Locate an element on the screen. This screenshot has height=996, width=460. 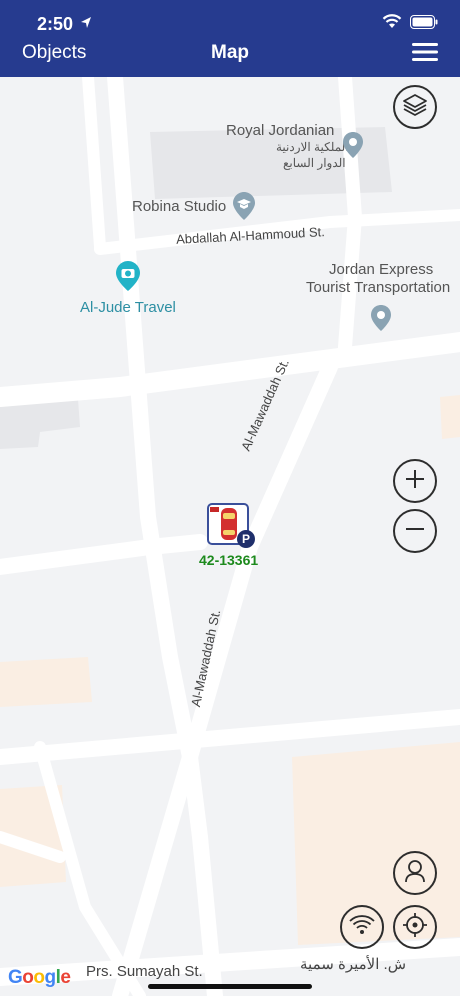
home-indicator is located at coordinates (230, 986).